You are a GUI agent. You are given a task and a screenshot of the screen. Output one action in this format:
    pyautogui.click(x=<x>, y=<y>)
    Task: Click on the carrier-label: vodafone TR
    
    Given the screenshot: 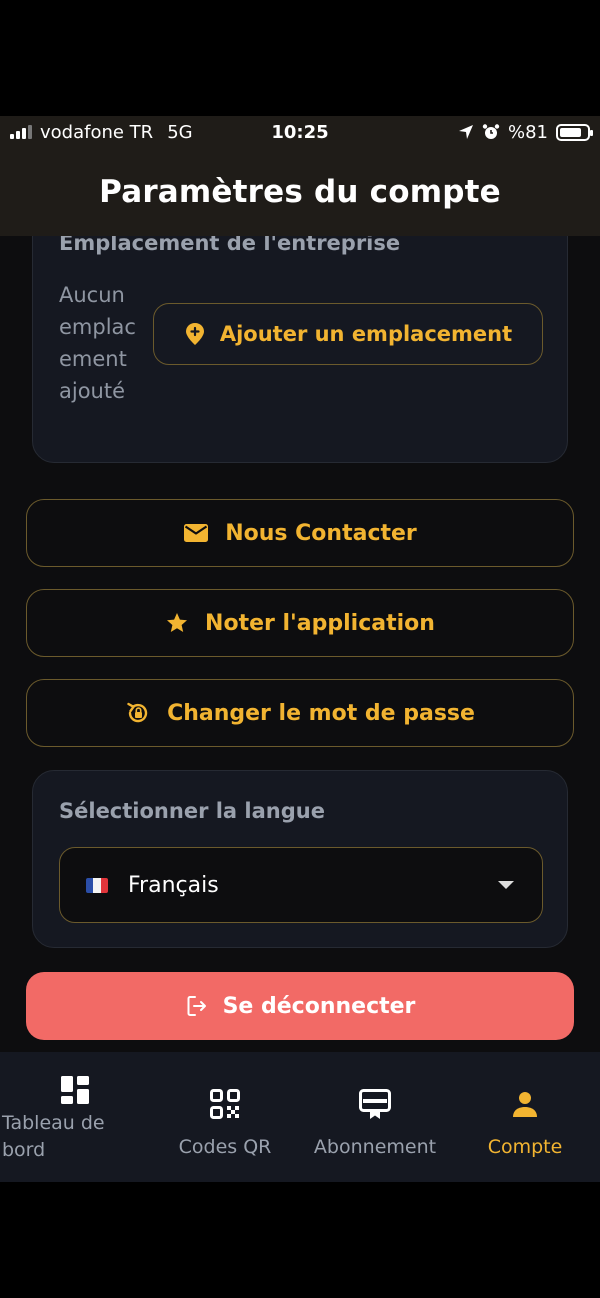 What is the action you would take?
    pyautogui.click(x=97, y=132)
    